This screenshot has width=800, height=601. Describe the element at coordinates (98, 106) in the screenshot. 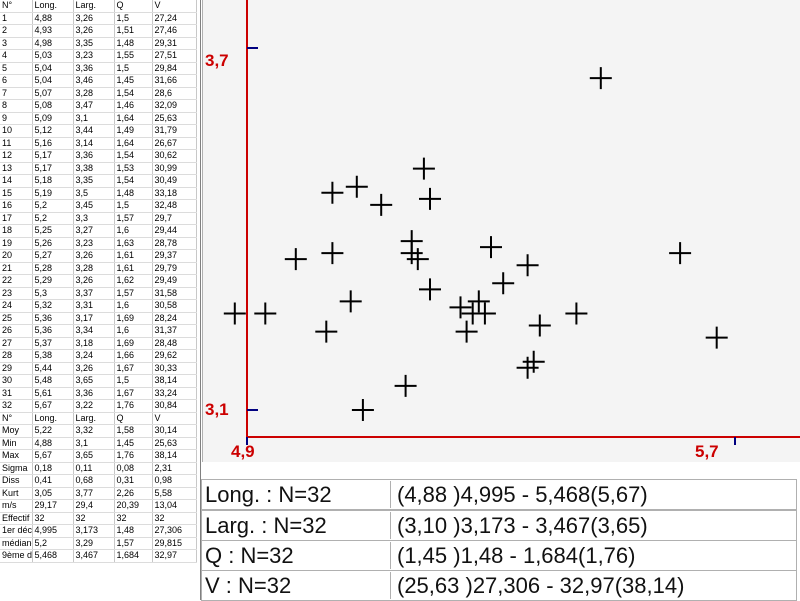

I see `table-row: 8 5,08 3,47 1,46 32,09` at that location.